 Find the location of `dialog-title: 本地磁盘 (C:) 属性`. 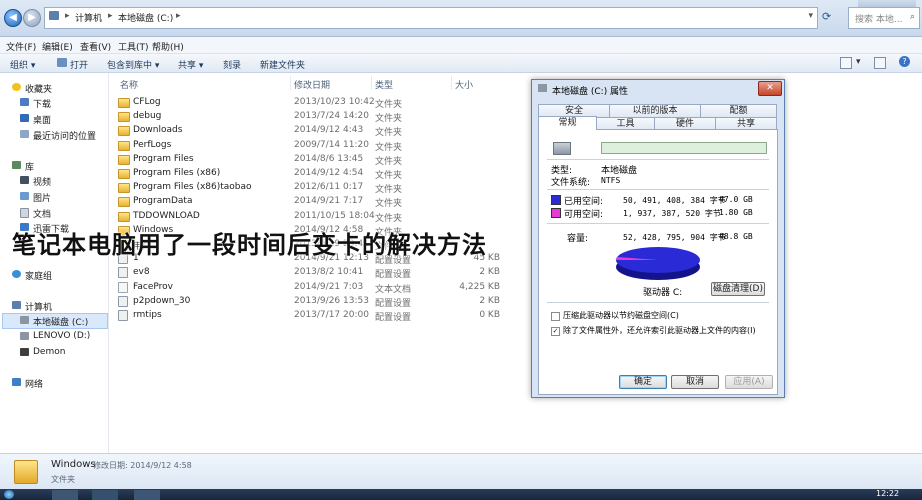

dialog-title: 本地磁盘 (C:) 属性 is located at coordinates (590, 92).